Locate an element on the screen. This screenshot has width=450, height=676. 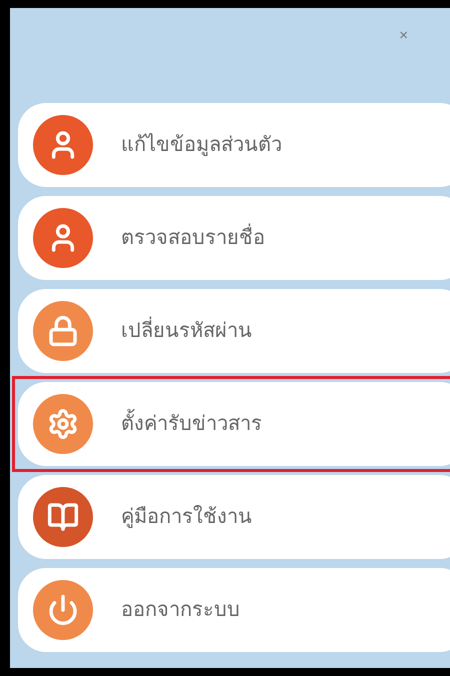
menu-item: คู่มือการใช้งาน is located at coordinates (234, 517).